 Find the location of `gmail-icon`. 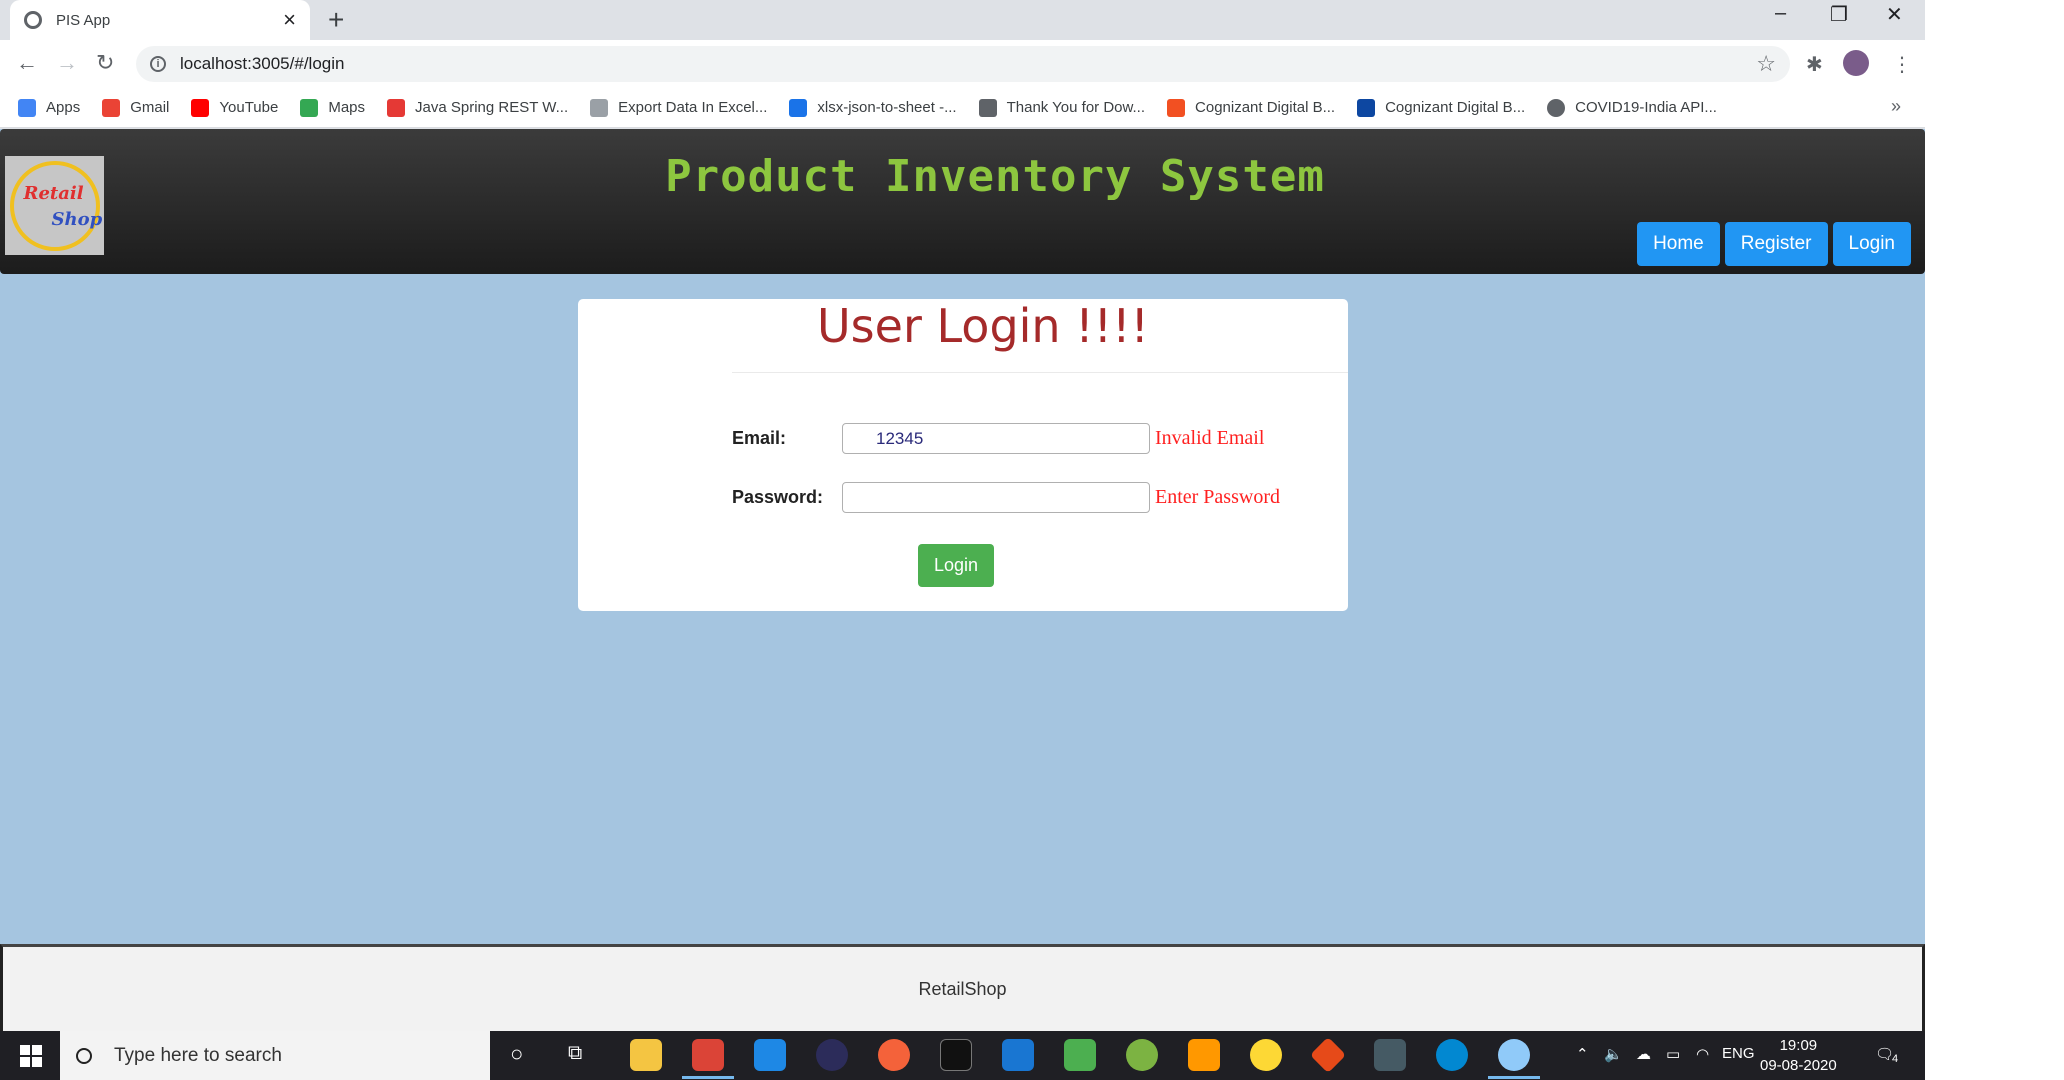

gmail-icon is located at coordinates (111, 107).